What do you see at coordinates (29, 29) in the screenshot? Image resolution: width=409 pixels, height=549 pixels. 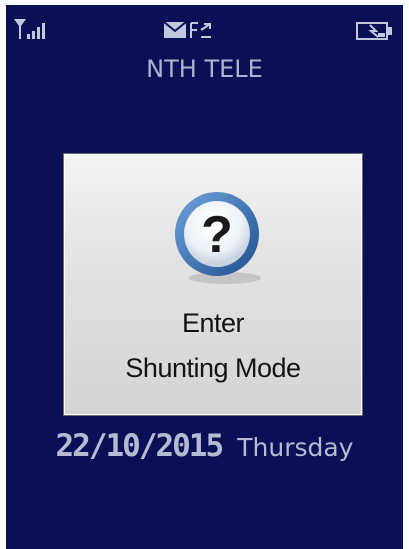 I see `signal-strength-icon` at bounding box center [29, 29].